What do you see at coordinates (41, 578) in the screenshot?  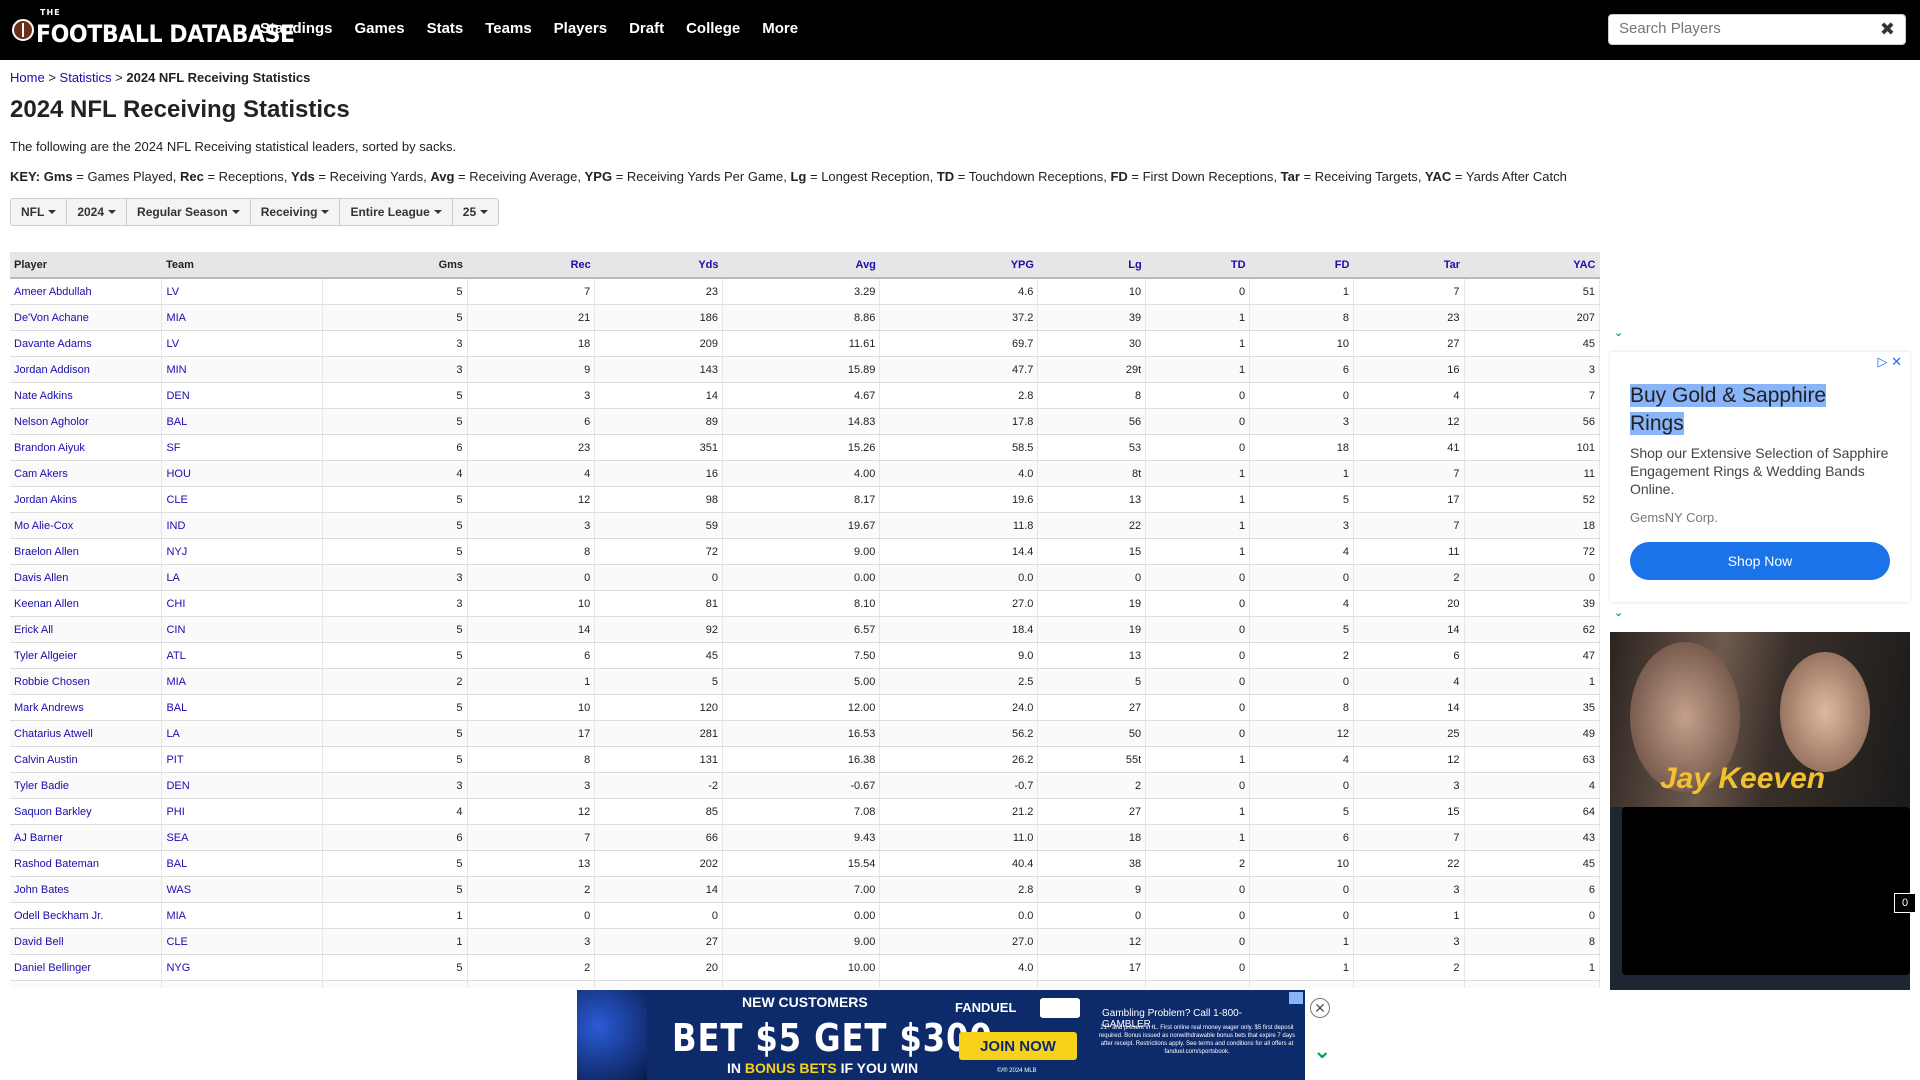 I see `player-link: Davis Allen` at bounding box center [41, 578].